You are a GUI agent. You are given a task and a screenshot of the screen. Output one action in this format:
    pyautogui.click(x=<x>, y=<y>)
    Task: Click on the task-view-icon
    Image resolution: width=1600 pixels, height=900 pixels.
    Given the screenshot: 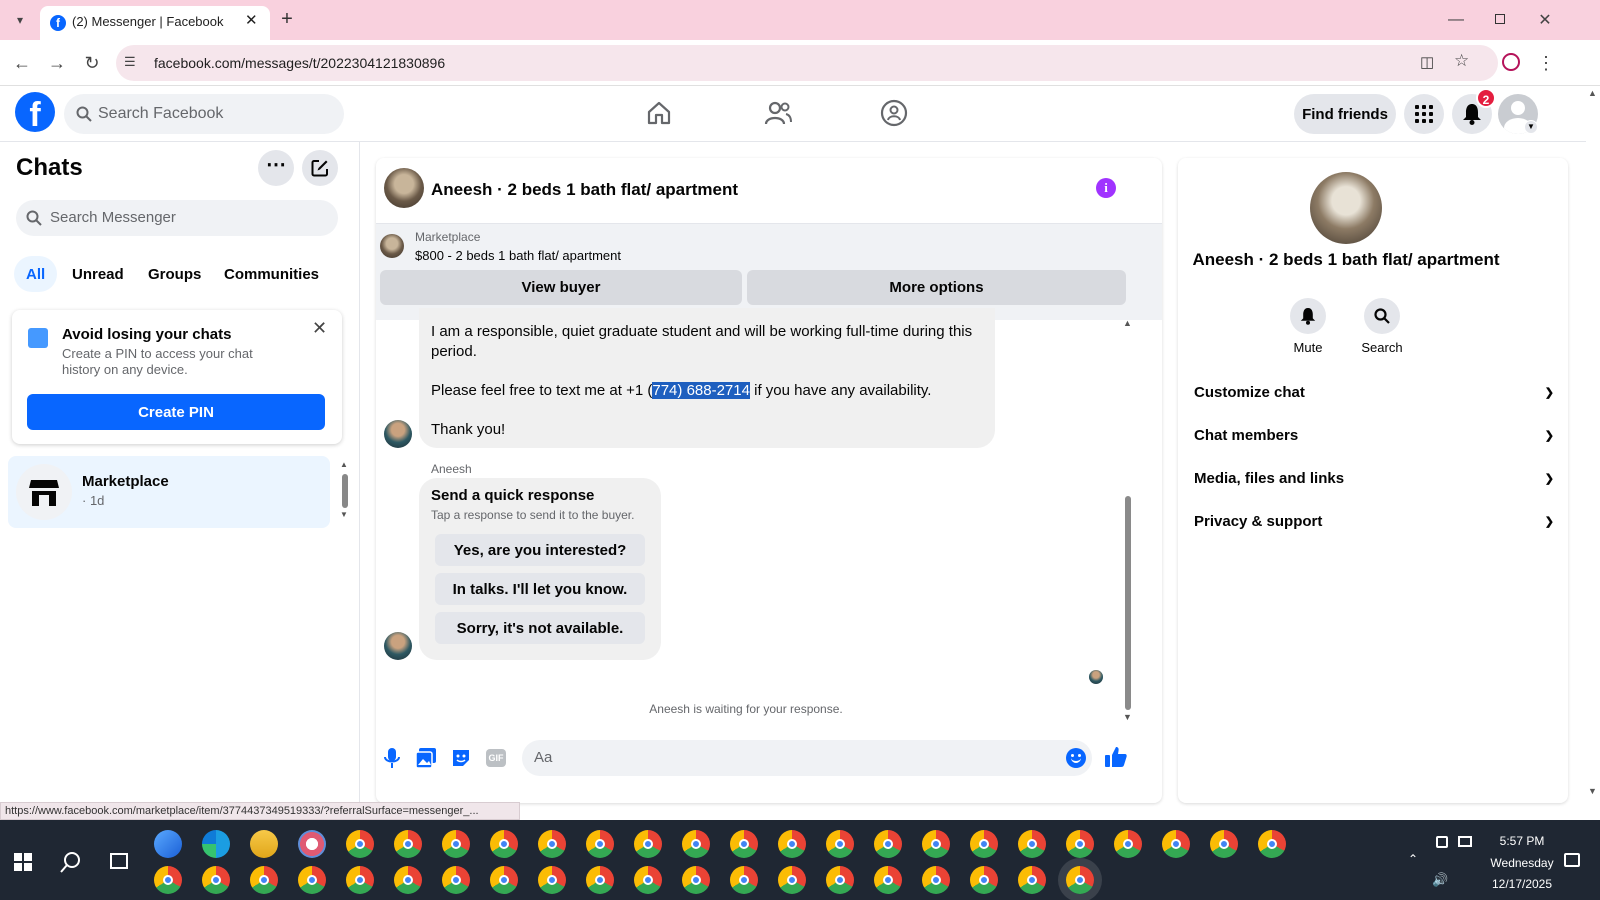 What is the action you would take?
    pyautogui.click(x=119, y=861)
    